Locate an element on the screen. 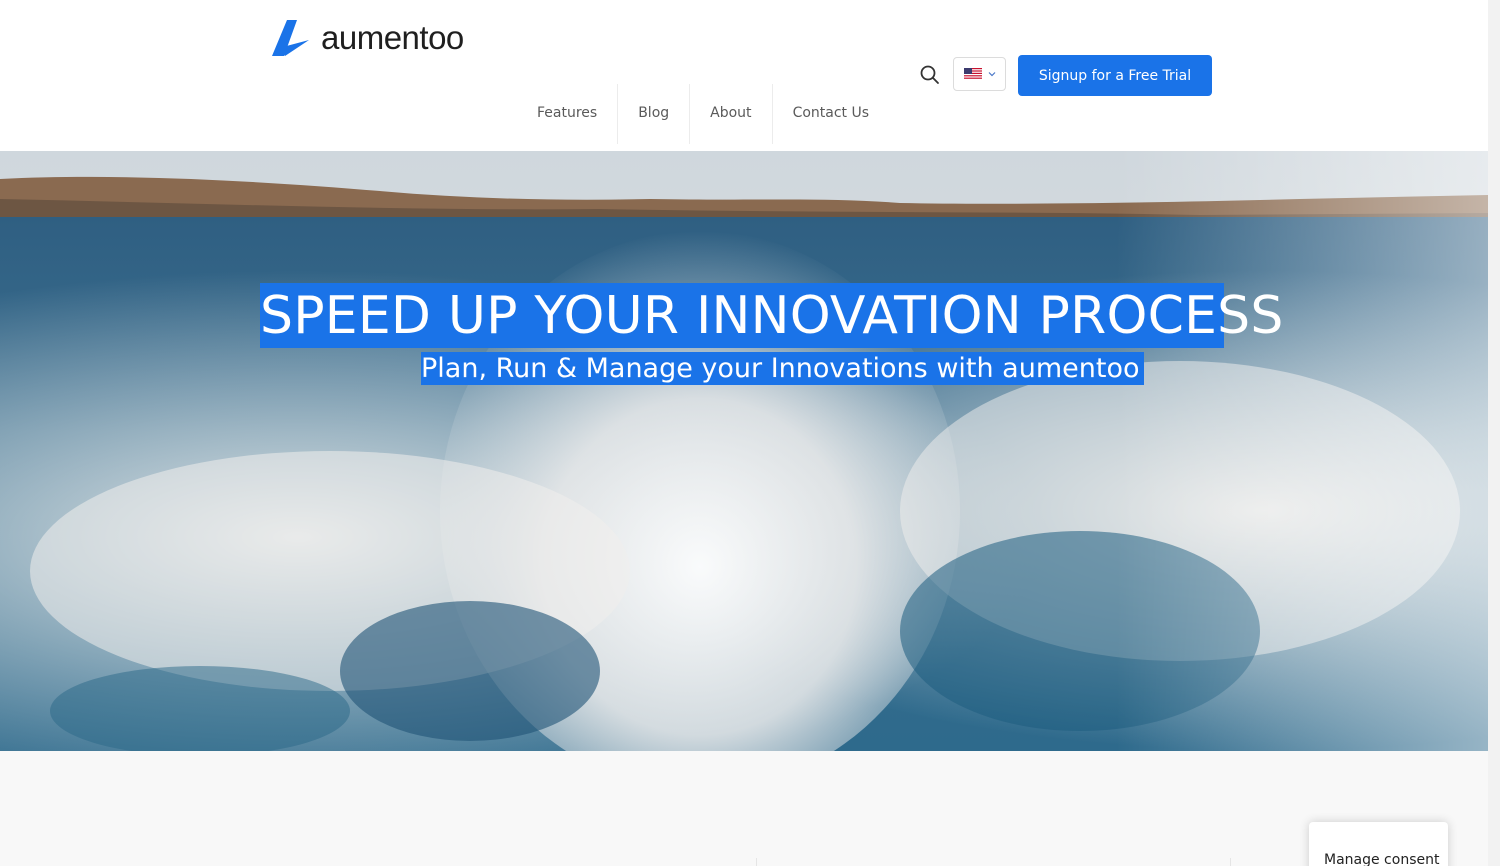 The width and height of the screenshot is (1500, 866). signup-free-trial-button: Signup for a Free Trial is located at coordinates (1115, 75).